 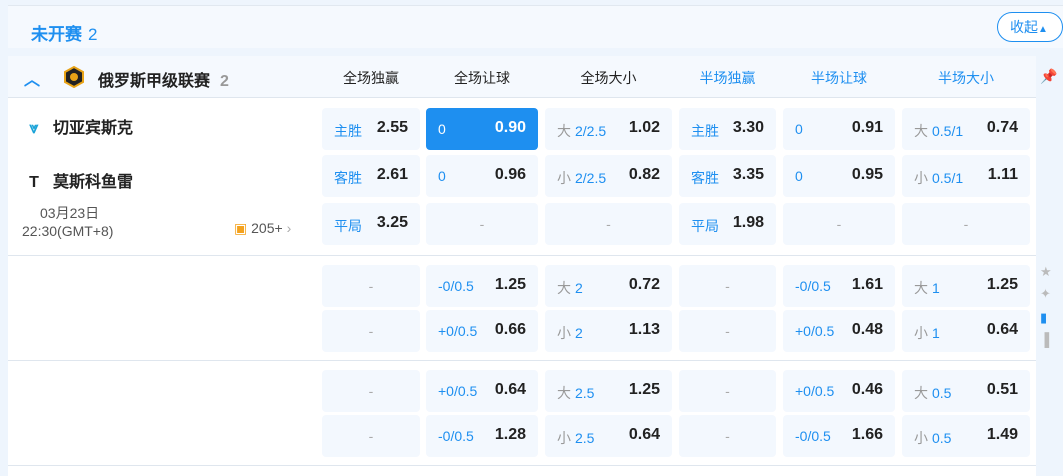 What do you see at coordinates (34, 128) in the screenshot?
I see `home-team-logo-icon: ⩔` at bounding box center [34, 128].